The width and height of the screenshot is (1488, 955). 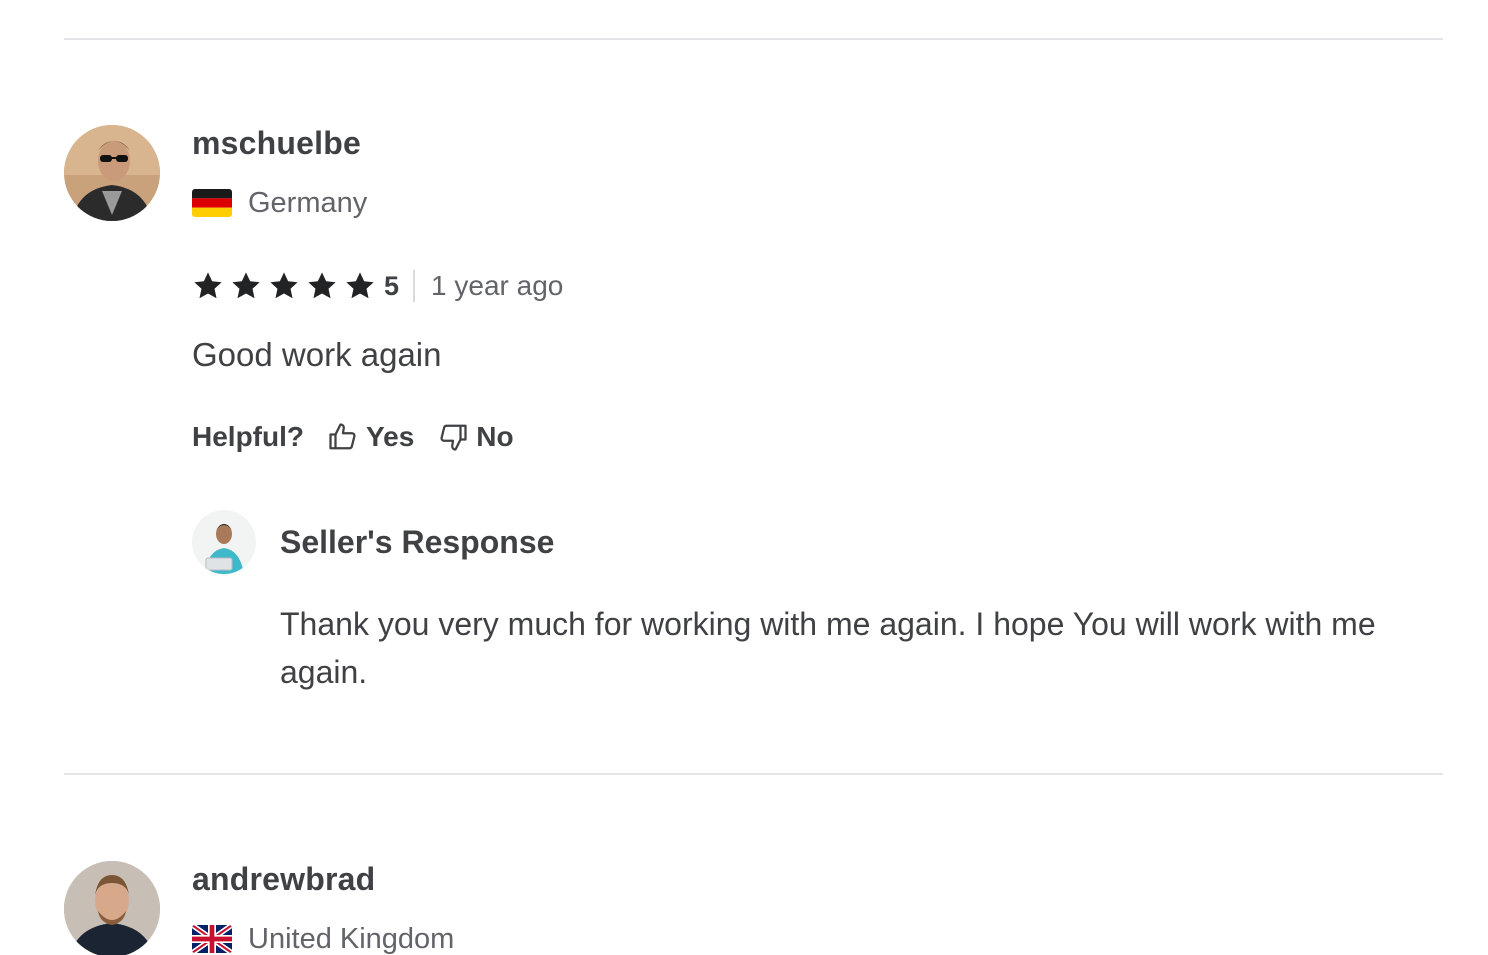 What do you see at coordinates (283, 879) in the screenshot?
I see `reviewer-username: andrewbrad` at bounding box center [283, 879].